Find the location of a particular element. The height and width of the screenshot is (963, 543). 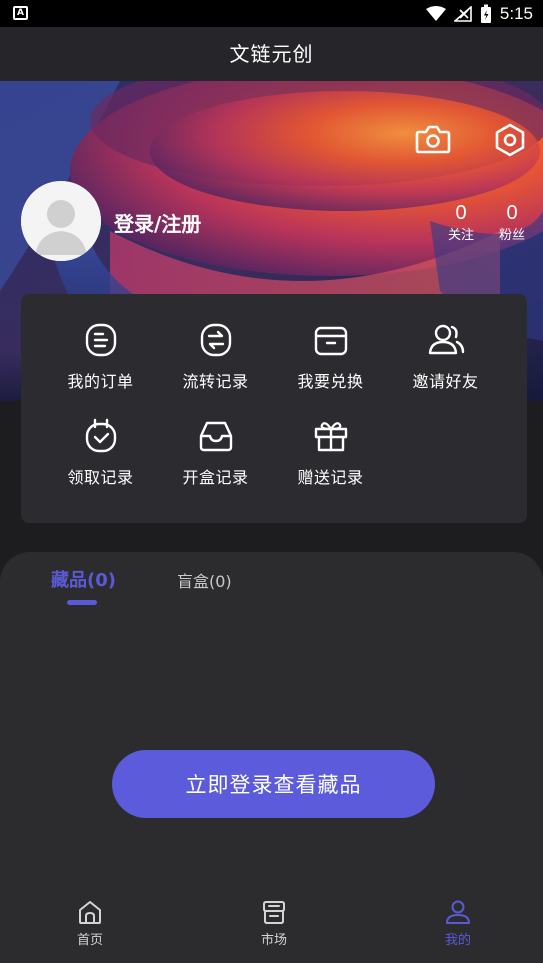

menu-item-transfer: 流转记录 is located at coordinates (215, 356).